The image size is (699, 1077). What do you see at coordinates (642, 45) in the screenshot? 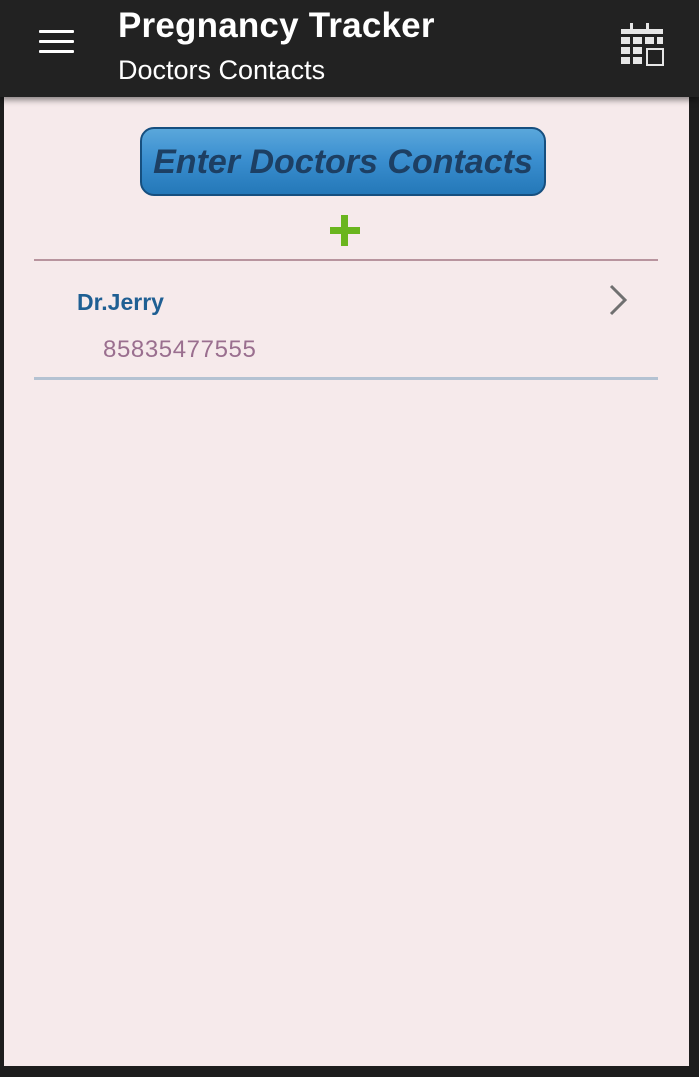
I see `calendar-icon` at bounding box center [642, 45].